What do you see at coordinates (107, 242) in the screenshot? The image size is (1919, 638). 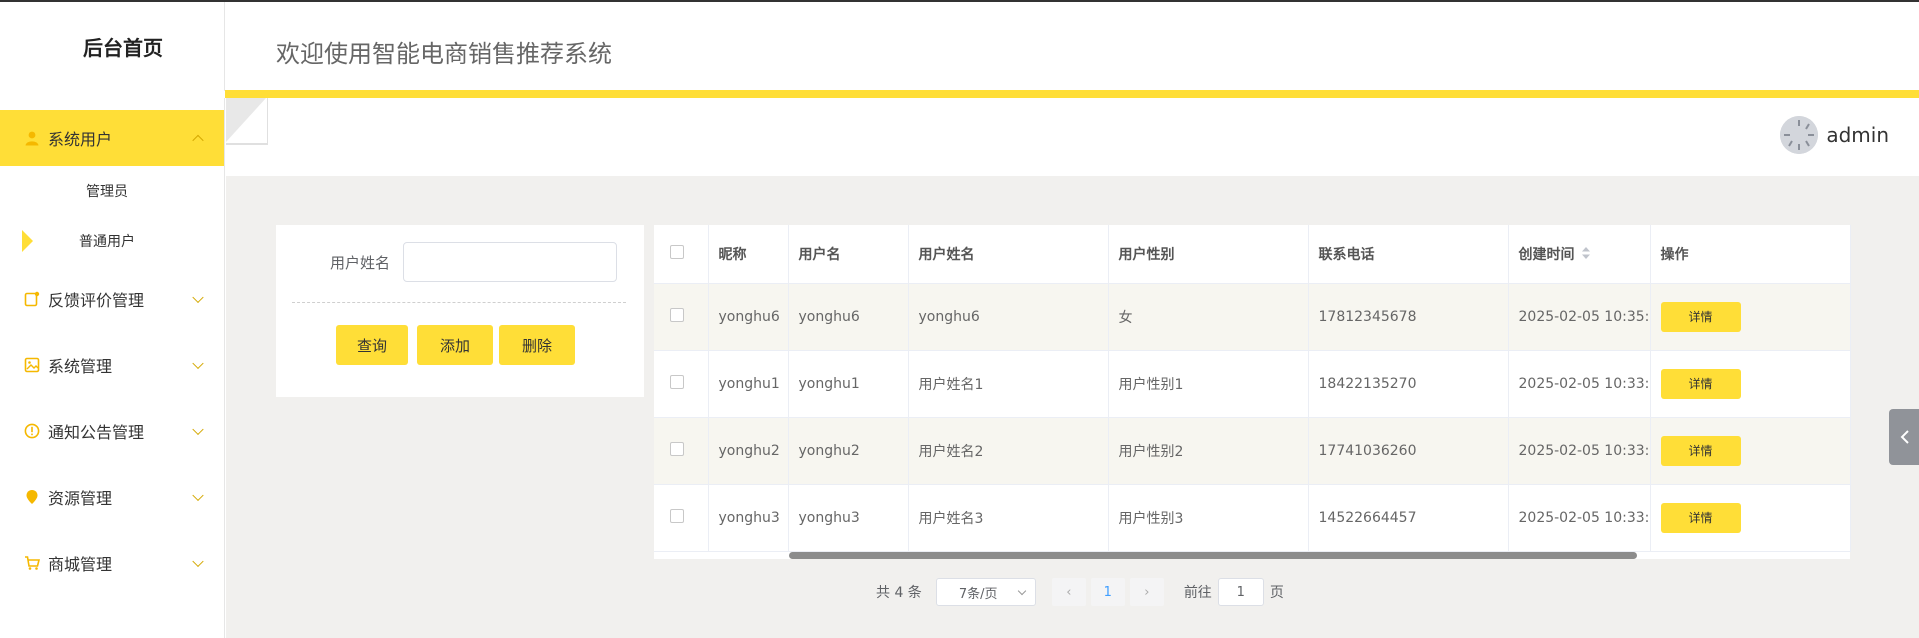 I see `submenu-label: 普通用户` at bounding box center [107, 242].